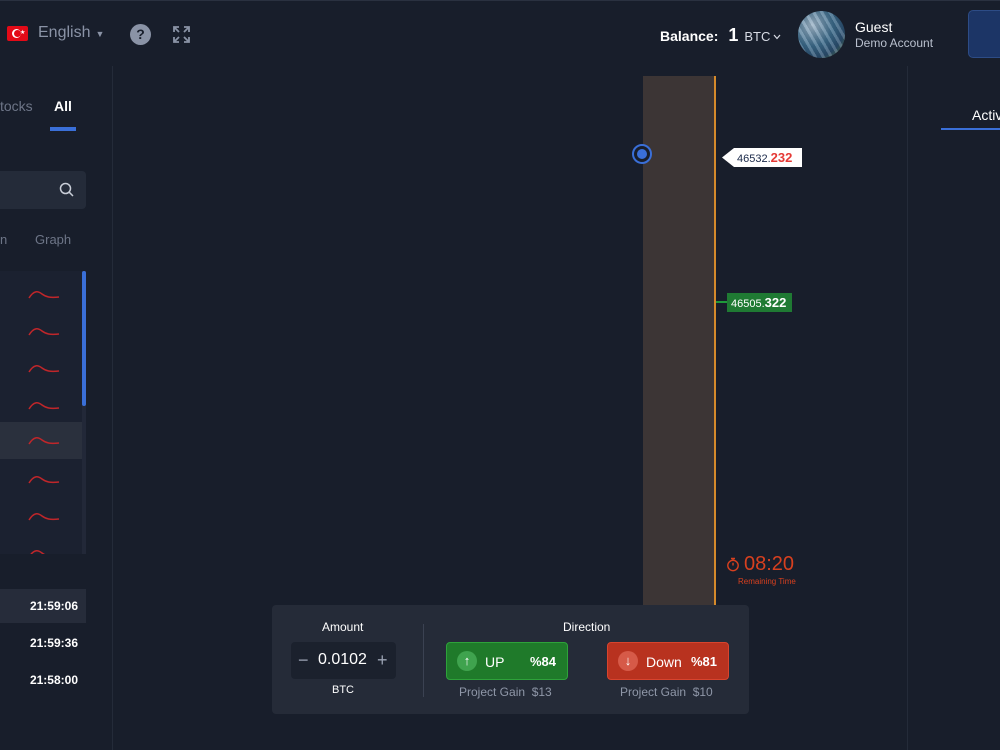 The height and width of the screenshot is (750, 1000). I want to click on current-price-tag: 46505.322, so click(759, 302).